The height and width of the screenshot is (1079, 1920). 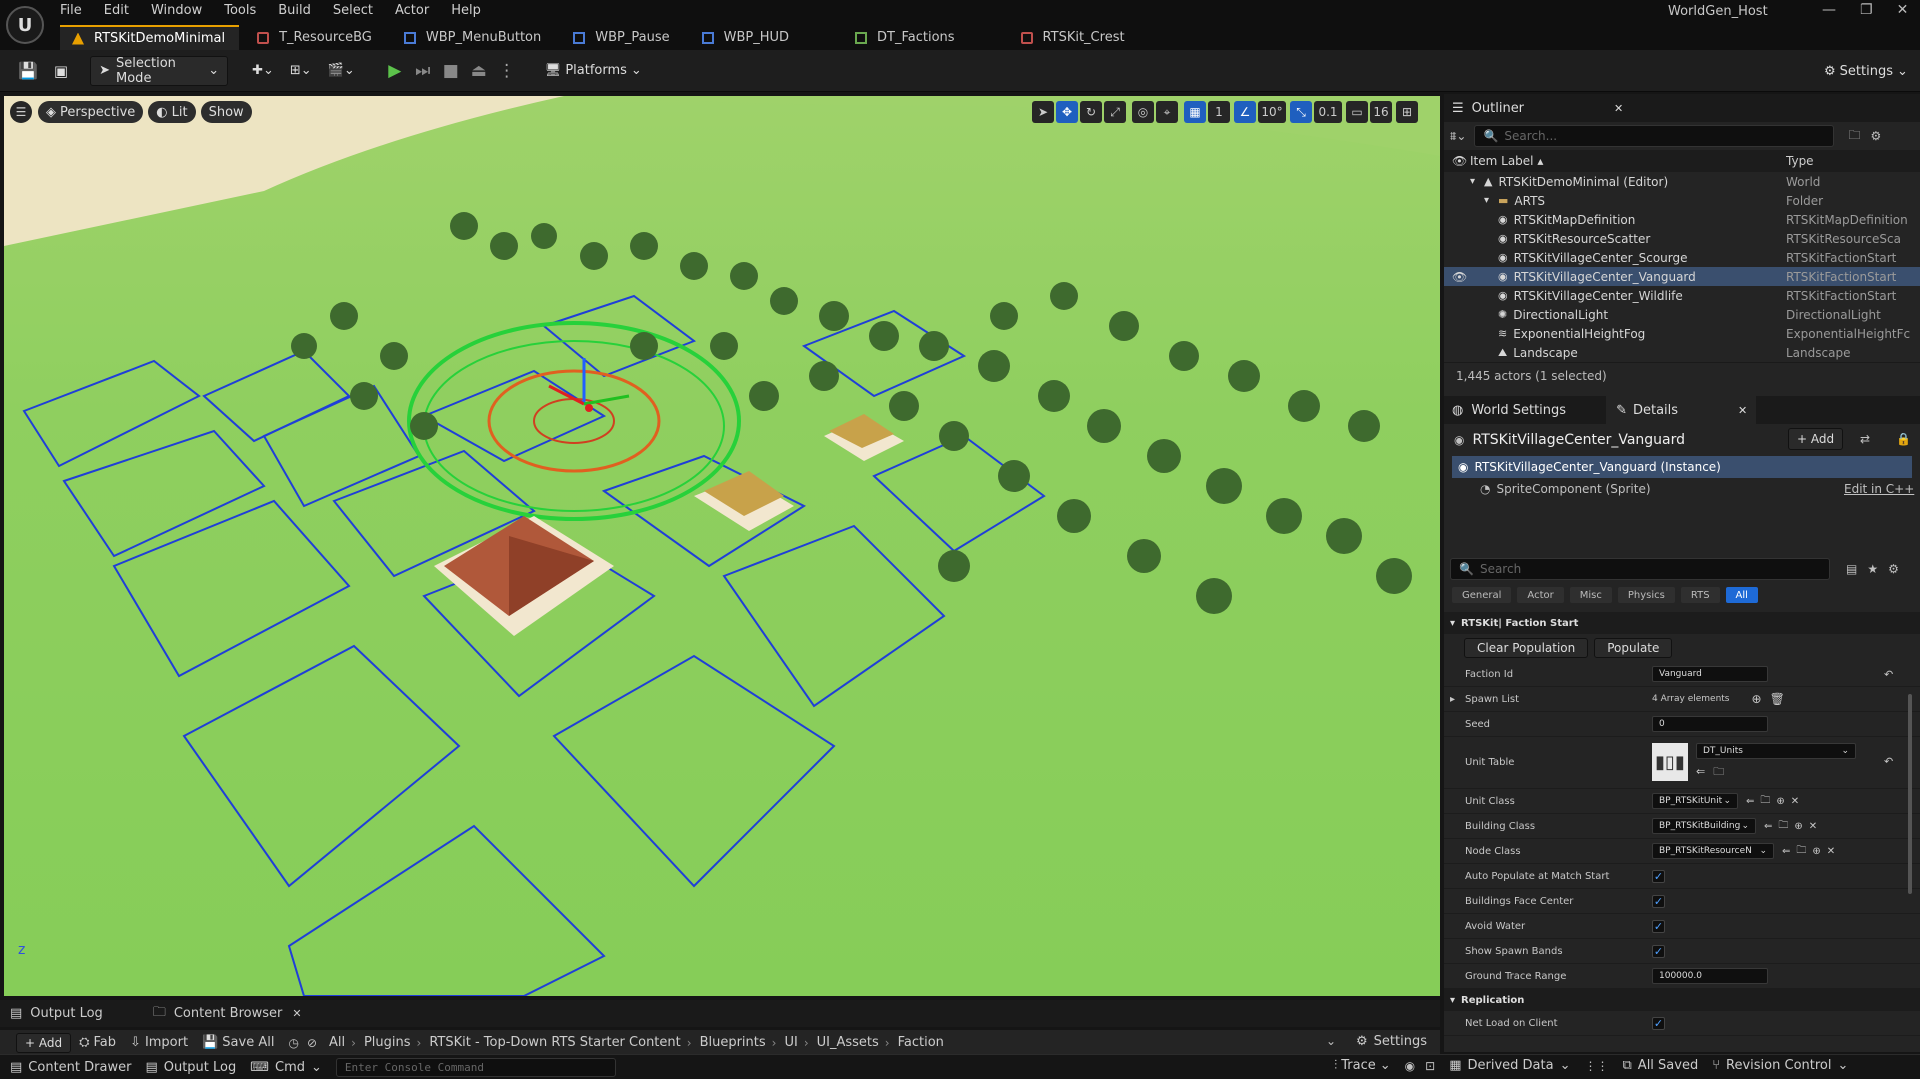 I want to click on grid-snap-icon: ▦, so click(x=1195, y=112).